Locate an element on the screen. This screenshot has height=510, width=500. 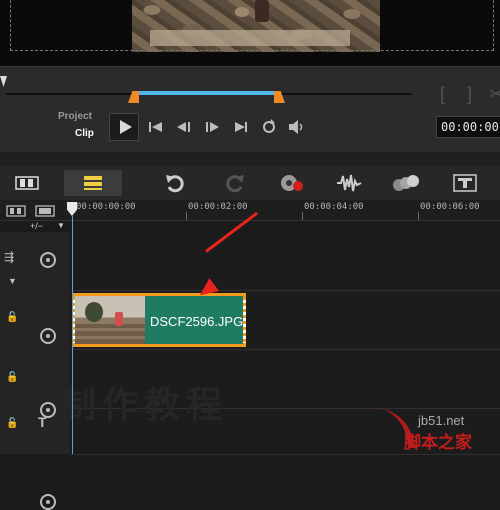
preview-window is located at coordinates (250, 33).